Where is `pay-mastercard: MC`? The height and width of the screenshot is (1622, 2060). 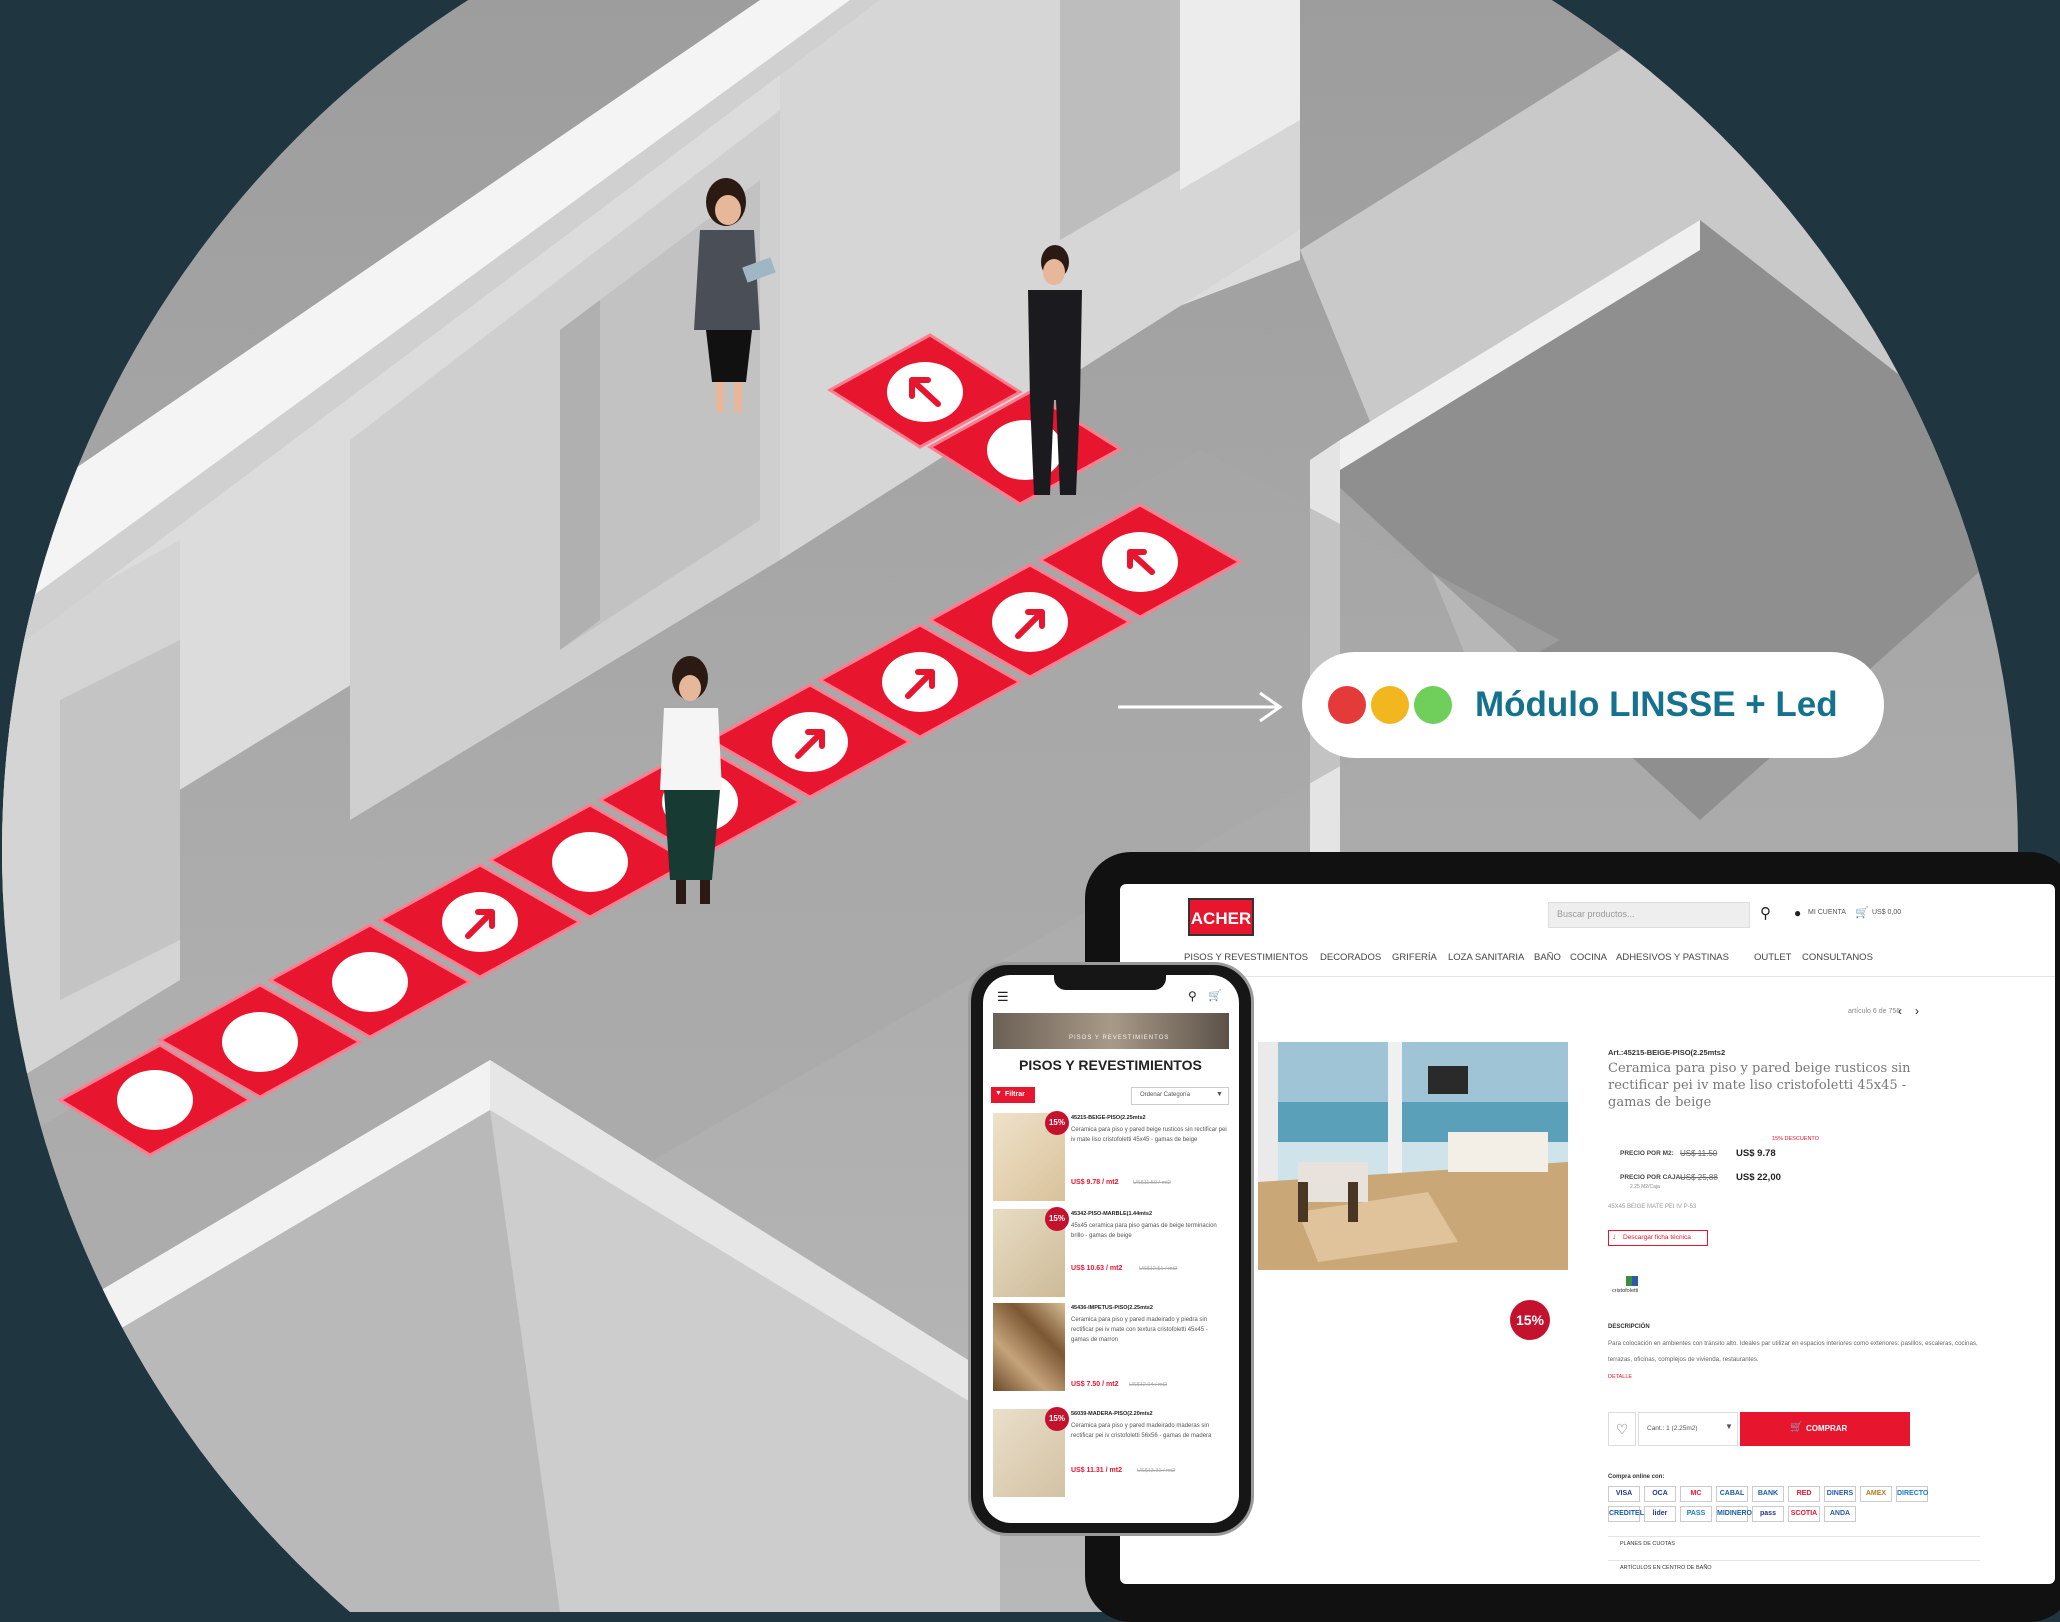
pay-mastercard: MC is located at coordinates (1696, 1494).